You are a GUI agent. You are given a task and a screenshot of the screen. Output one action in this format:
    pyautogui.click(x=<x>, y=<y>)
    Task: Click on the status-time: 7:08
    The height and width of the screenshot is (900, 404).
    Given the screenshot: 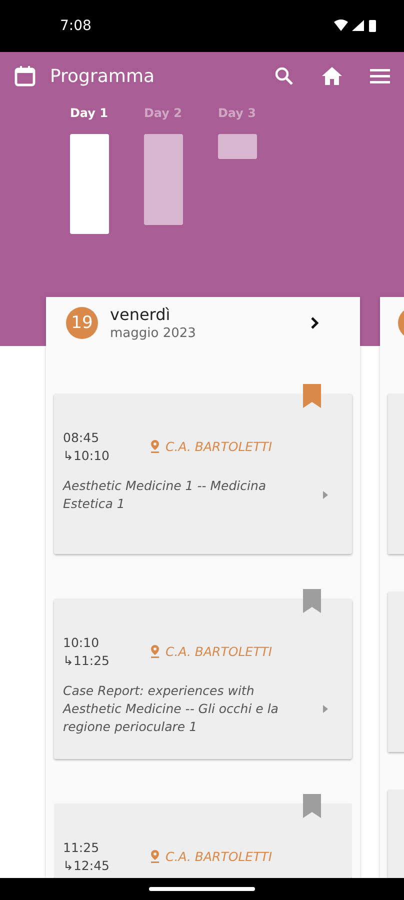 What is the action you would take?
    pyautogui.click(x=76, y=26)
    